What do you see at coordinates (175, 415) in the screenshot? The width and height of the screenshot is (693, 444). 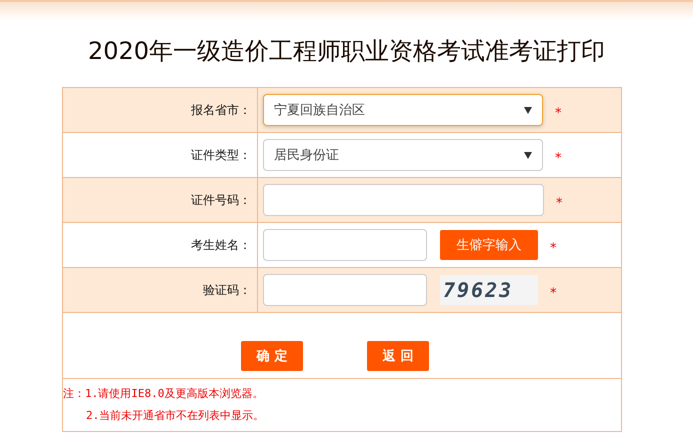 I see `note-text: 2.当前未开通省市不在列表中显示。` at bounding box center [175, 415].